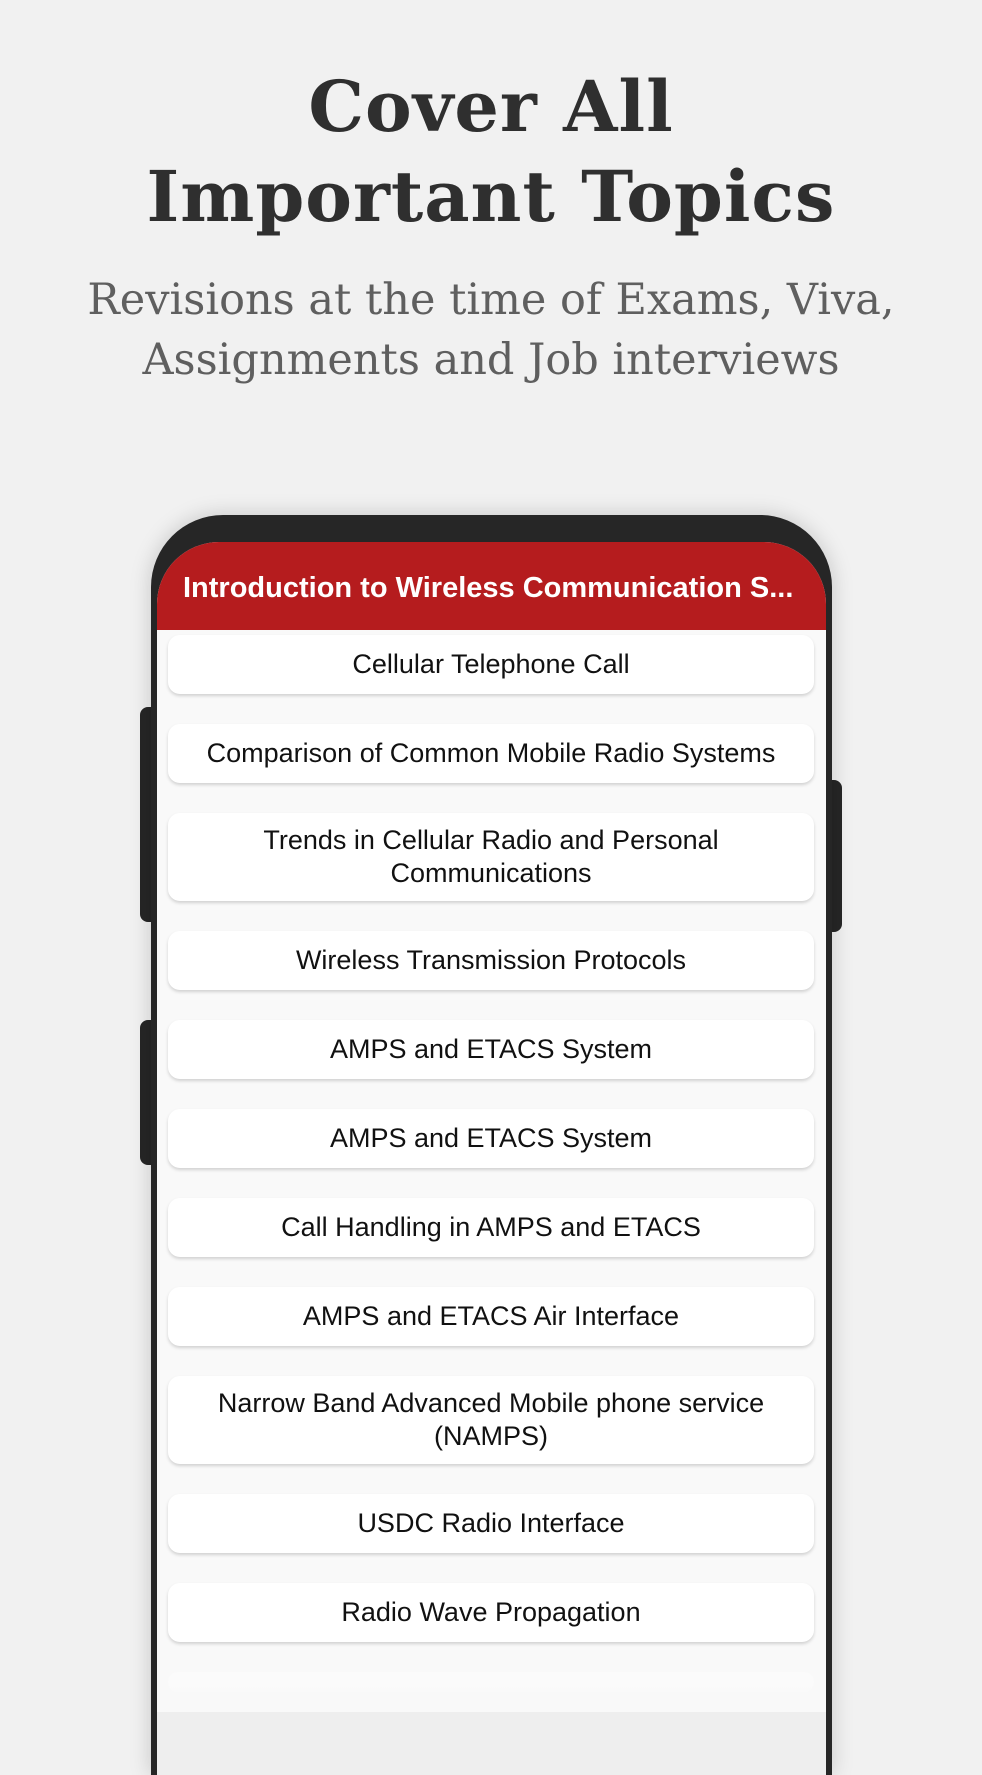  Describe the element at coordinates (491, 1227) in the screenshot. I see `topic-item: Call Handling in AMPS and ETACS` at that location.